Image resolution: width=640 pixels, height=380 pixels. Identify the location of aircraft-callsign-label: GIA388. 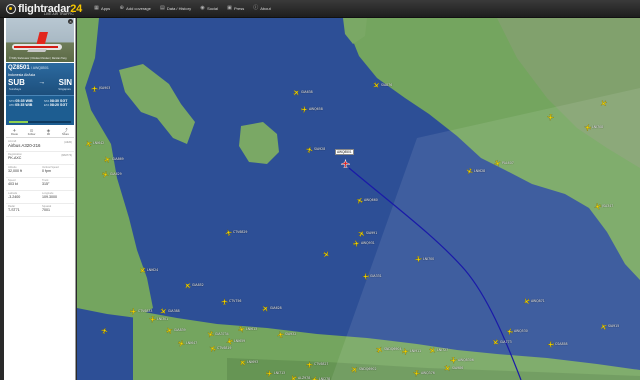
(174, 311).